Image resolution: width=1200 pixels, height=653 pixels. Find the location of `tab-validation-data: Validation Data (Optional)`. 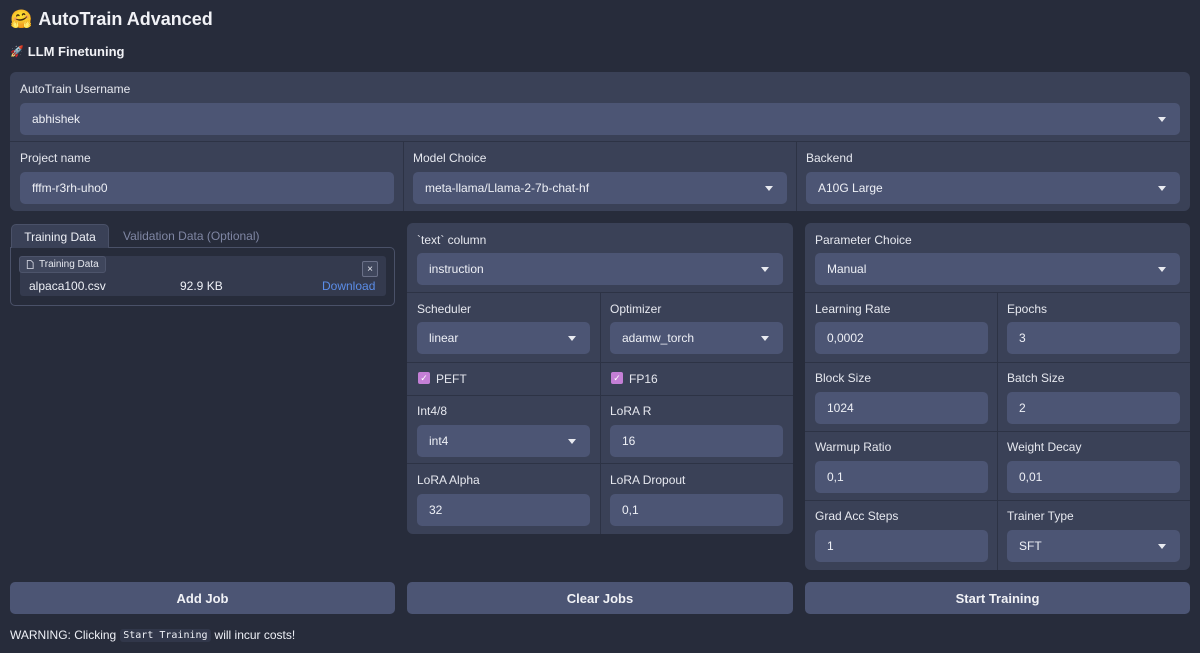

tab-validation-data: Validation Data (Optional) is located at coordinates (191, 236).